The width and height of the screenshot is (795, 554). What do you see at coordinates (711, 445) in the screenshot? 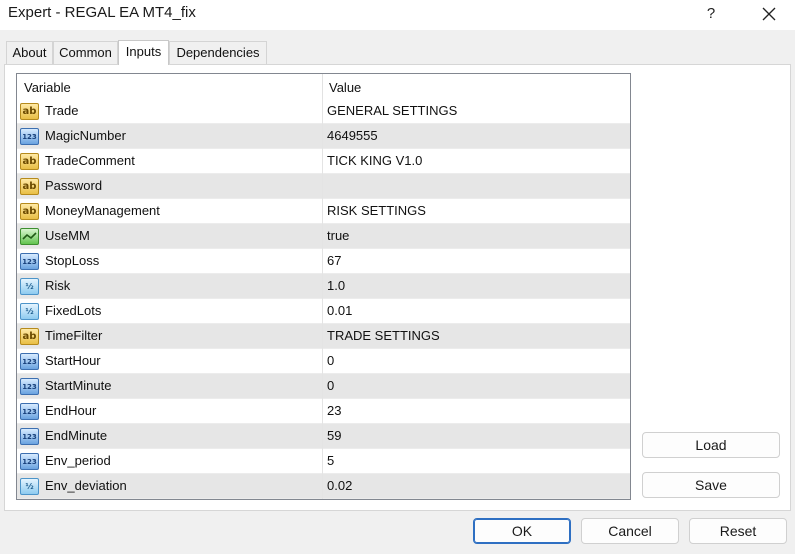
I see `load-button: Load` at bounding box center [711, 445].